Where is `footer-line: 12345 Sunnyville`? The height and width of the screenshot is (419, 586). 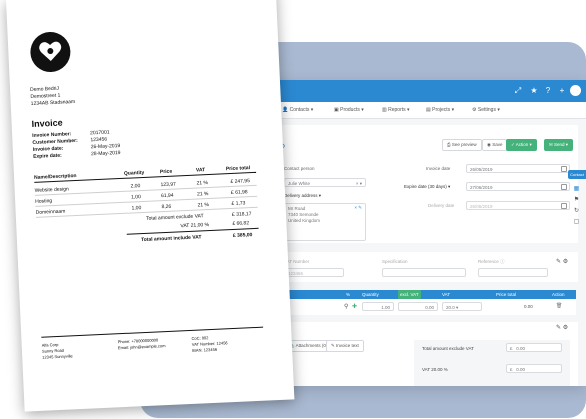
footer-line: 12345 Sunnyville is located at coordinates (57, 356).